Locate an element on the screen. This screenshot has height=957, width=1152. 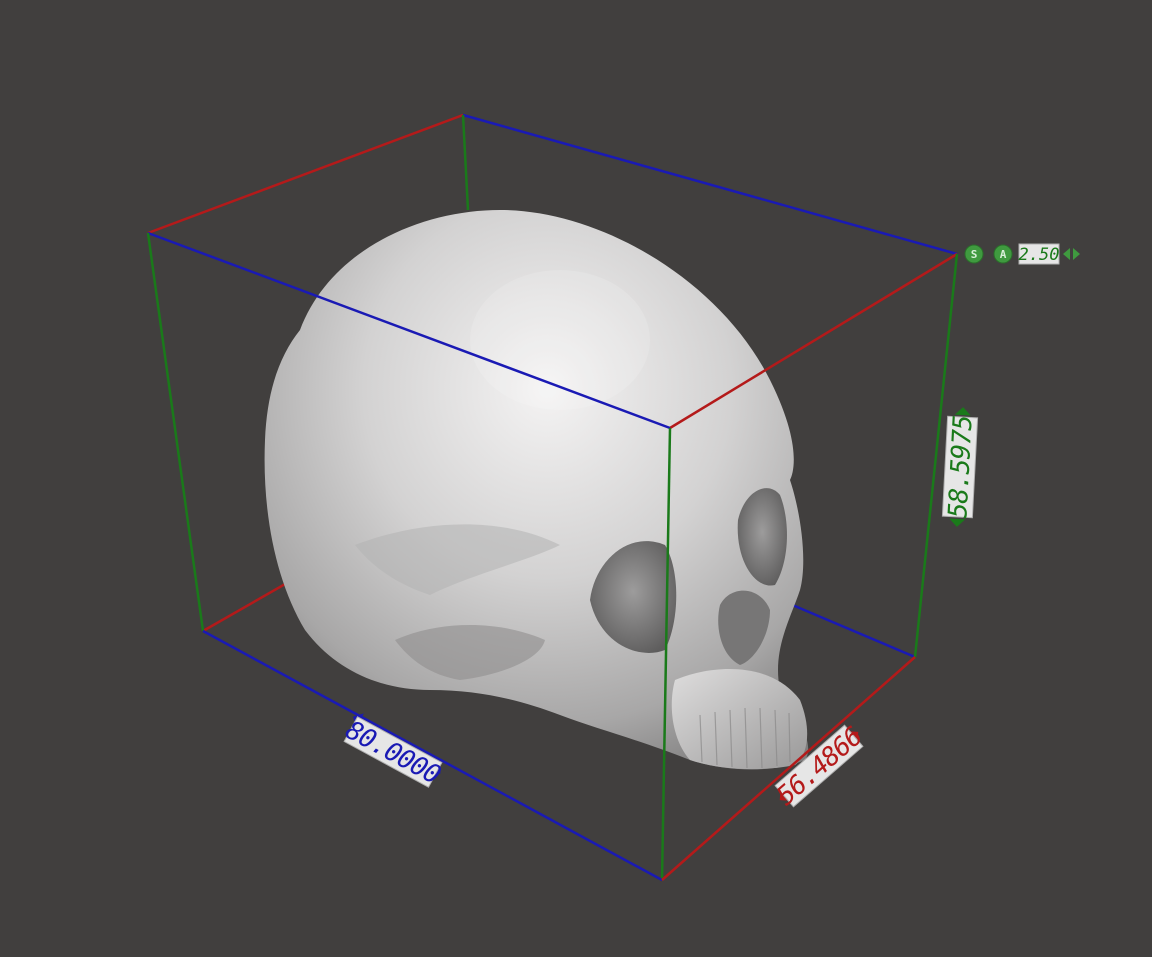
scale-button: S is located at coordinates (974, 254).